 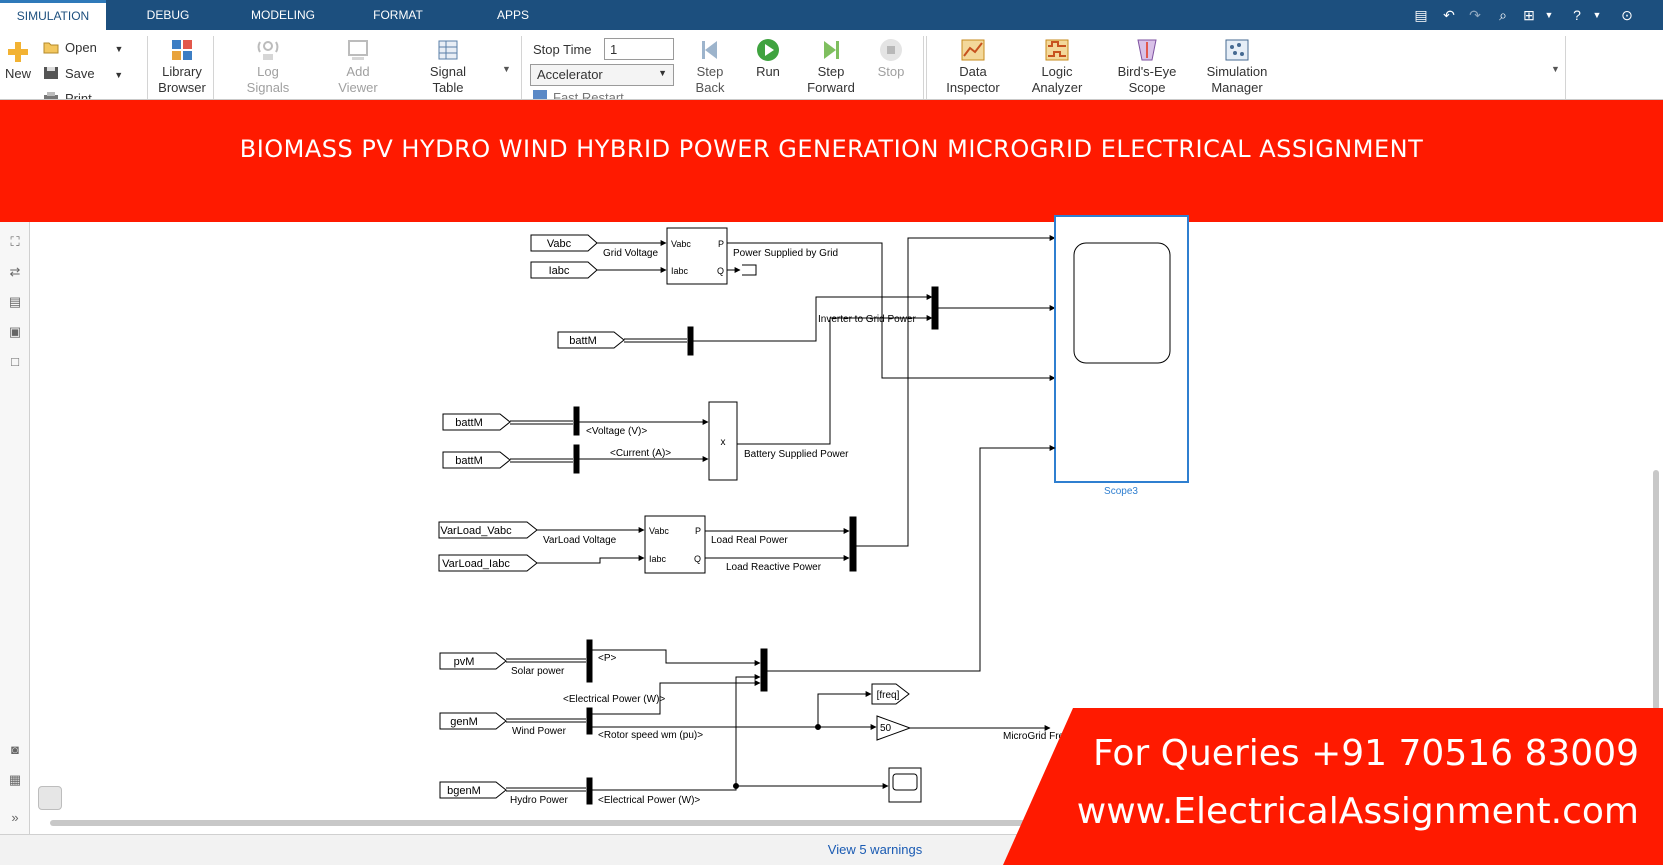 I want to click on p-signal-label: <P>, so click(x=607, y=658).